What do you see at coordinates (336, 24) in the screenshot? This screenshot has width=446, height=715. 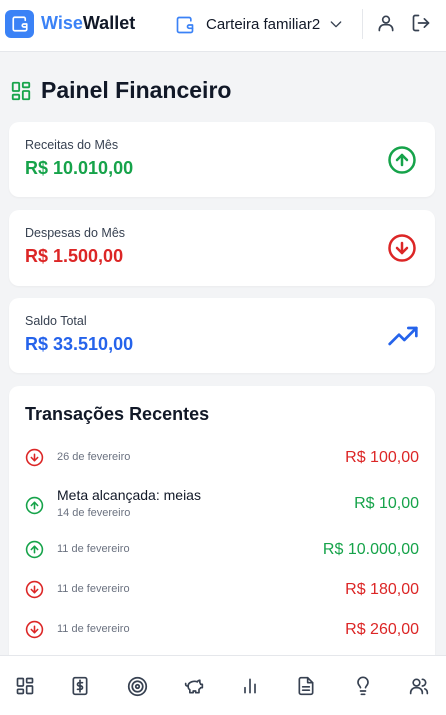 I see `chevron-down-icon` at bounding box center [336, 24].